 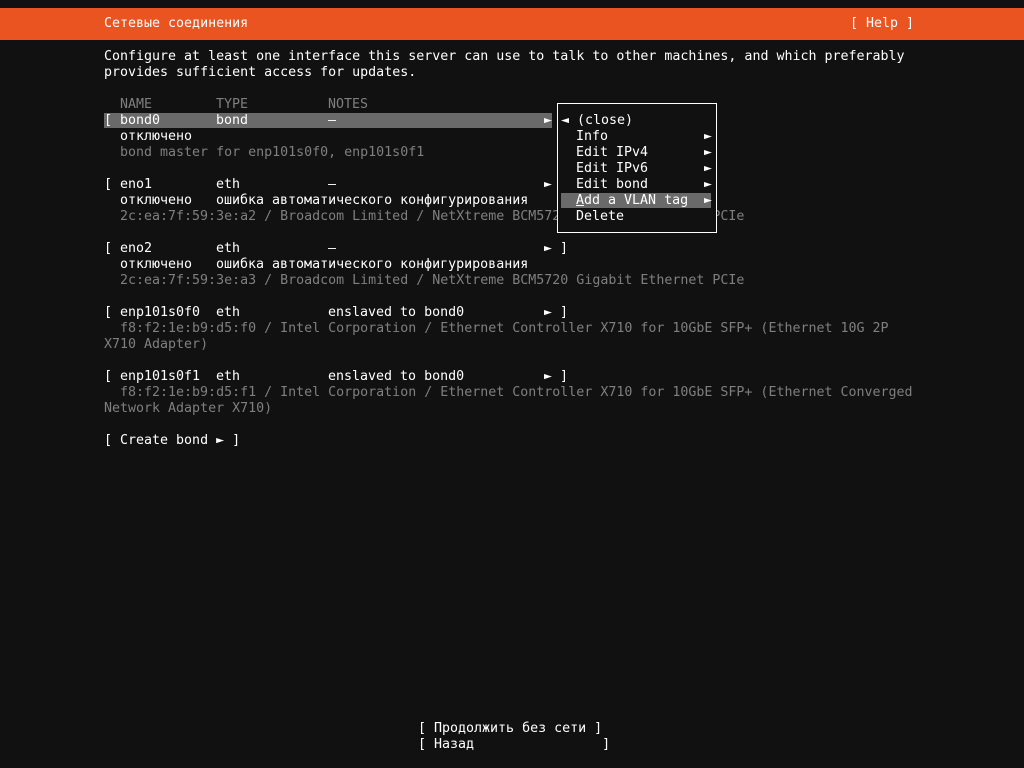 What do you see at coordinates (565, 120) in the screenshot?
I see `close-arrow-icon: ◄` at bounding box center [565, 120].